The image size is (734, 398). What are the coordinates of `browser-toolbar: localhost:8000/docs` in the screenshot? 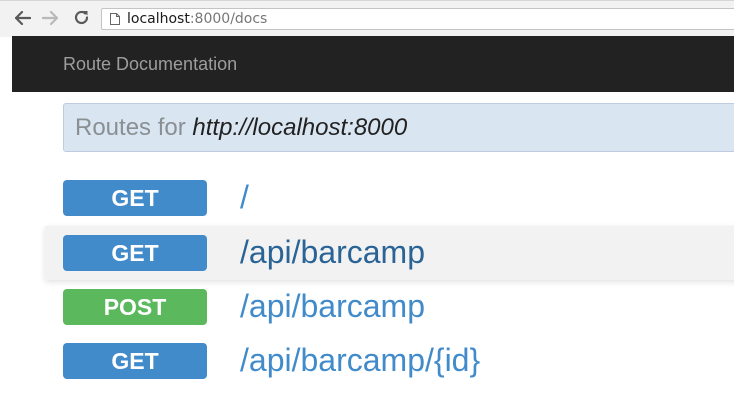 It's located at (367, 18).